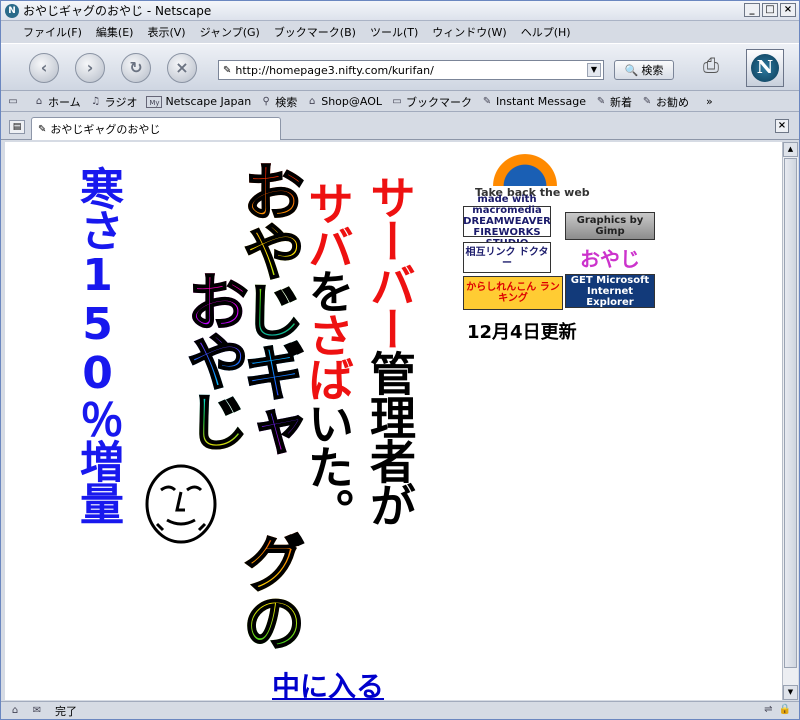 The image size is (800, 720). I want to click on maximize-button: □, so click(770, 10).